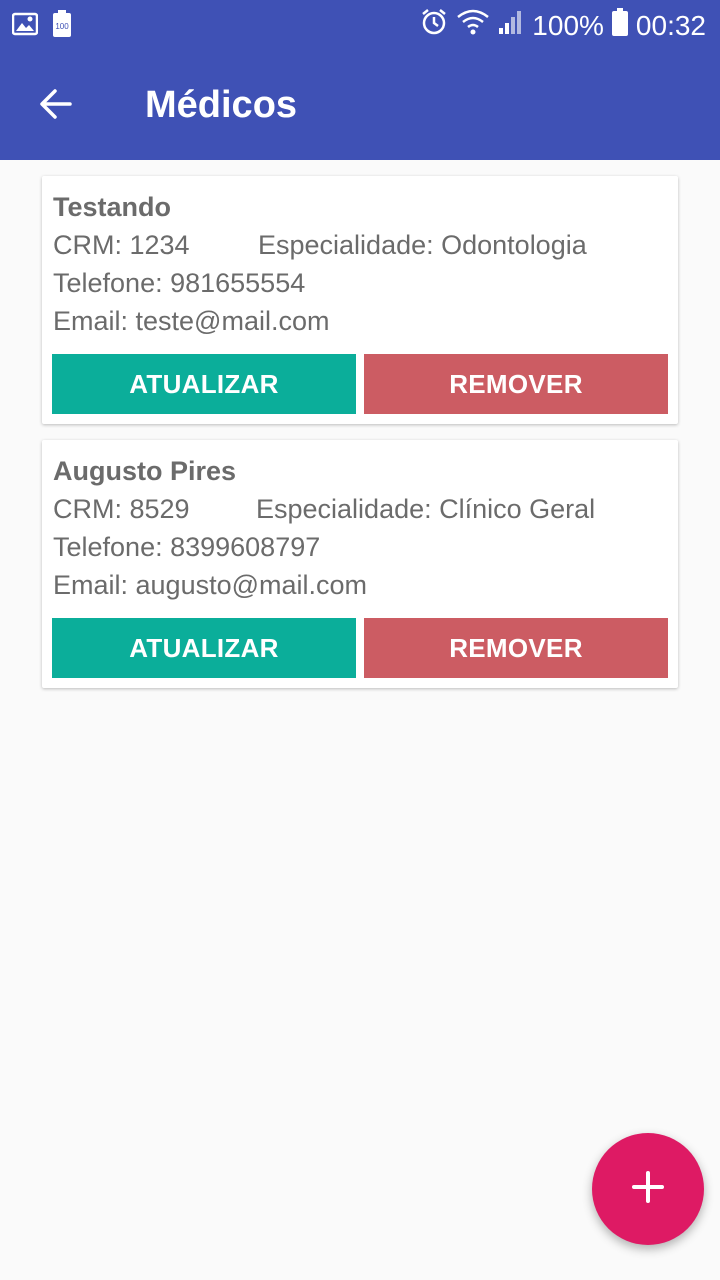 Image resolution: width=720 pixels, height=1280 pixels. What do you see at coordinates (121, 245) in the screenshot?
I see `doctor-crm: CRM: 1234` at bounding box center [121, 245].